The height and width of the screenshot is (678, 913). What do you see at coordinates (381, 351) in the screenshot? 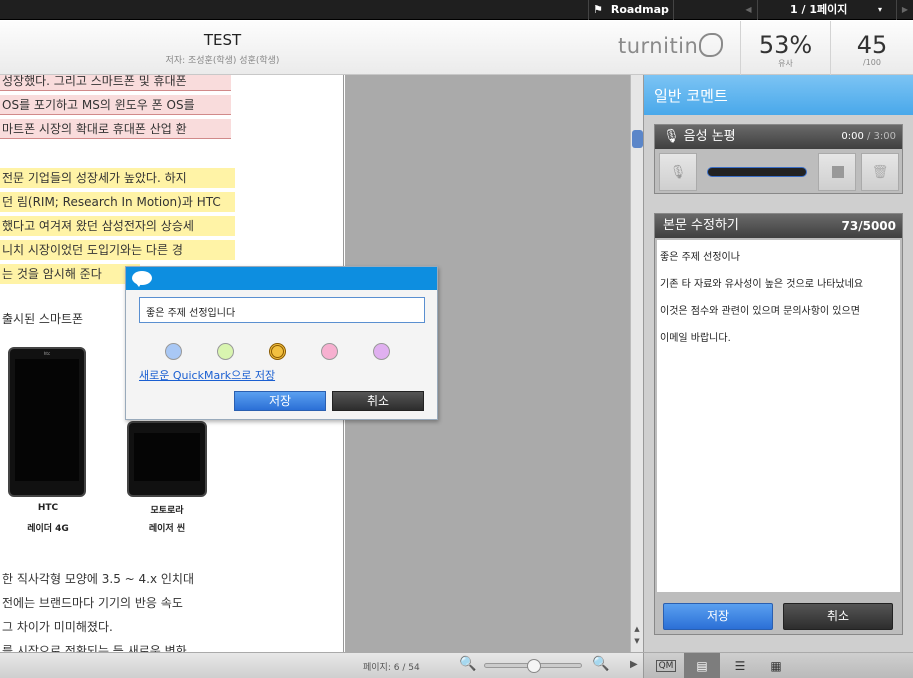
I see `color-swatch-purple` at bounding box center [381, 351].